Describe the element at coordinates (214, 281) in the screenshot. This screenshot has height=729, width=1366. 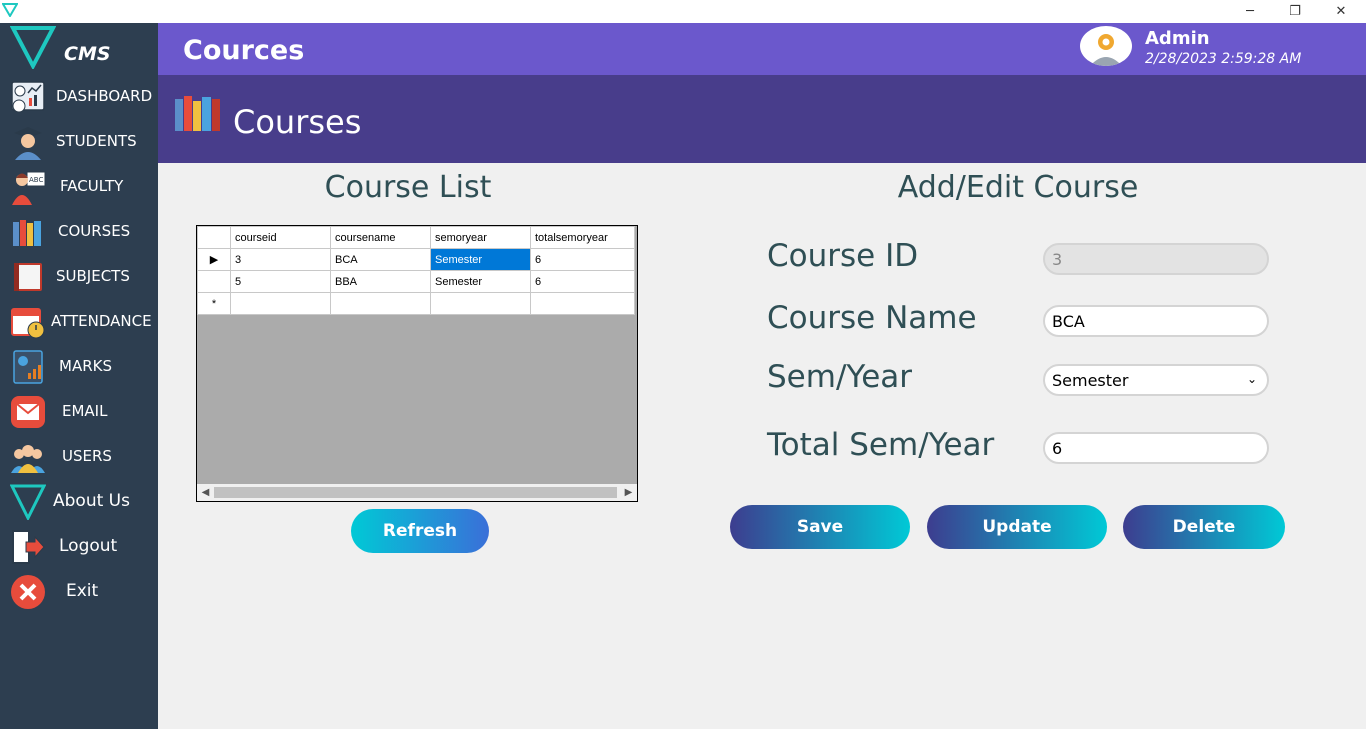
I see `row-header` at that location.